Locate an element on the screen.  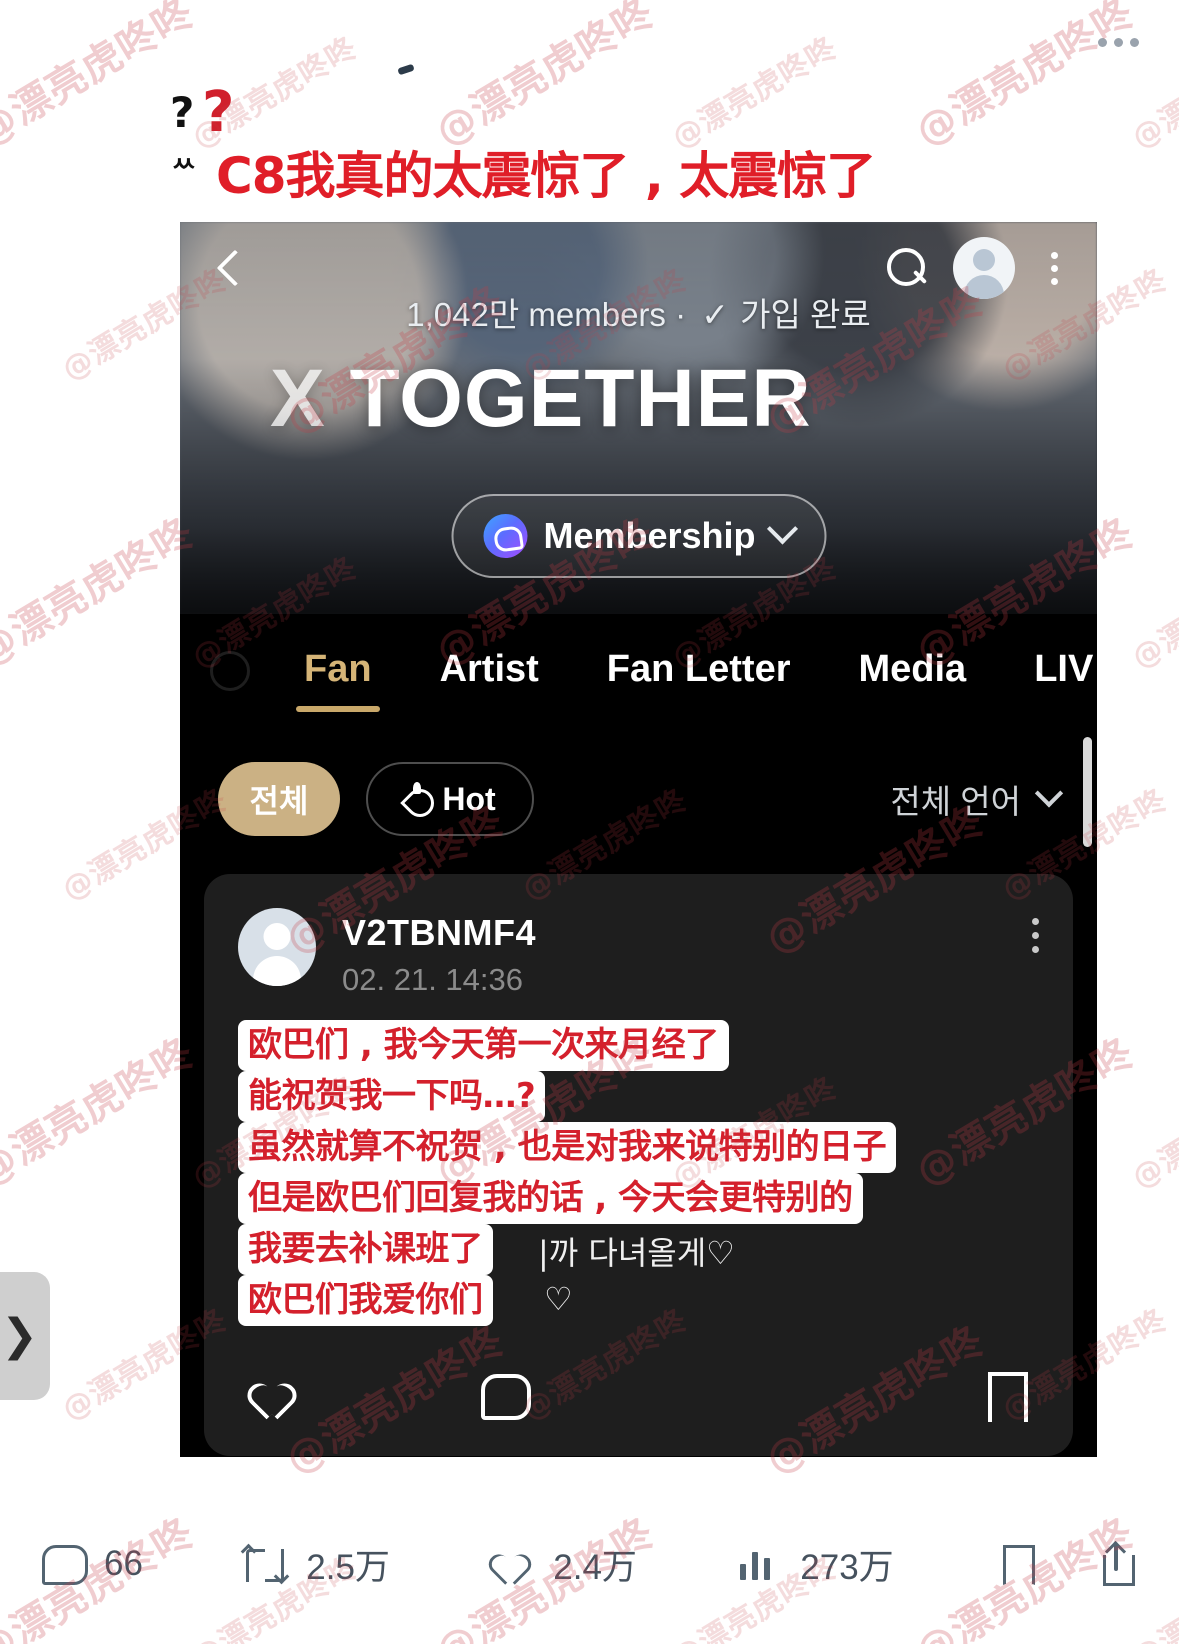
filter-bar: 전체 Hot 전체 언어 is located at coordinates (638, 799).